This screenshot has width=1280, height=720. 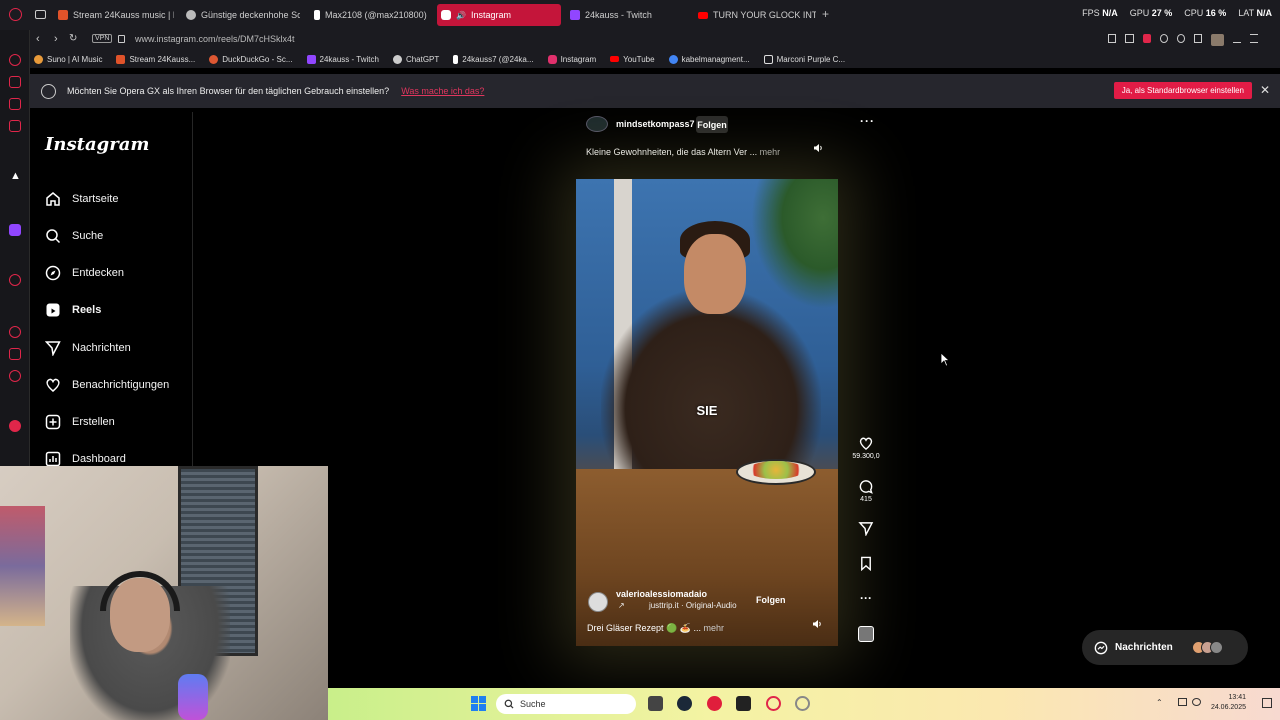 I want to click on nav-label: Reels, so click(x=87, y=310).